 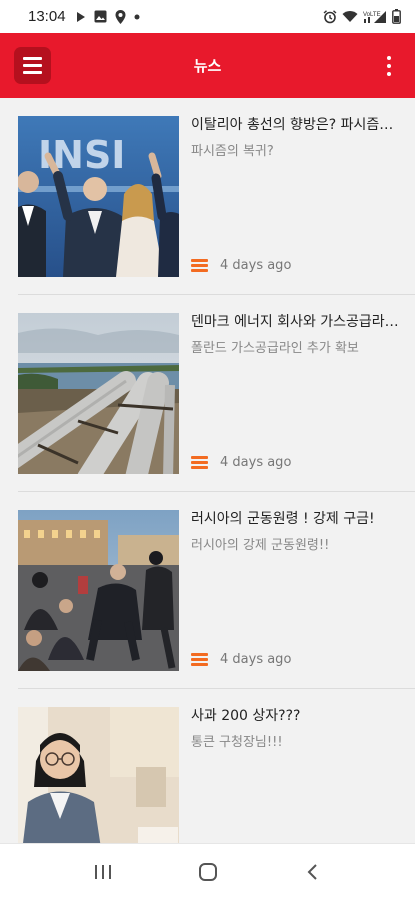 What do you see at coordinates (297, 519) in the screenshot?
I see `article-title: 러시아의 군동원령 ! 강제 구금!` at bounding box center [297, 519].